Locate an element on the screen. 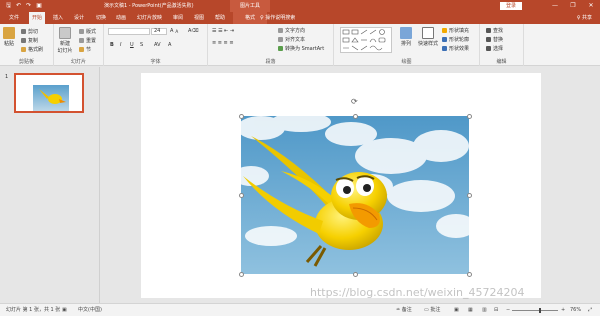 Image resolution: width=600 pixels, height=316 pixels. tab-view: 视图 is located at coordinates (199, 18).